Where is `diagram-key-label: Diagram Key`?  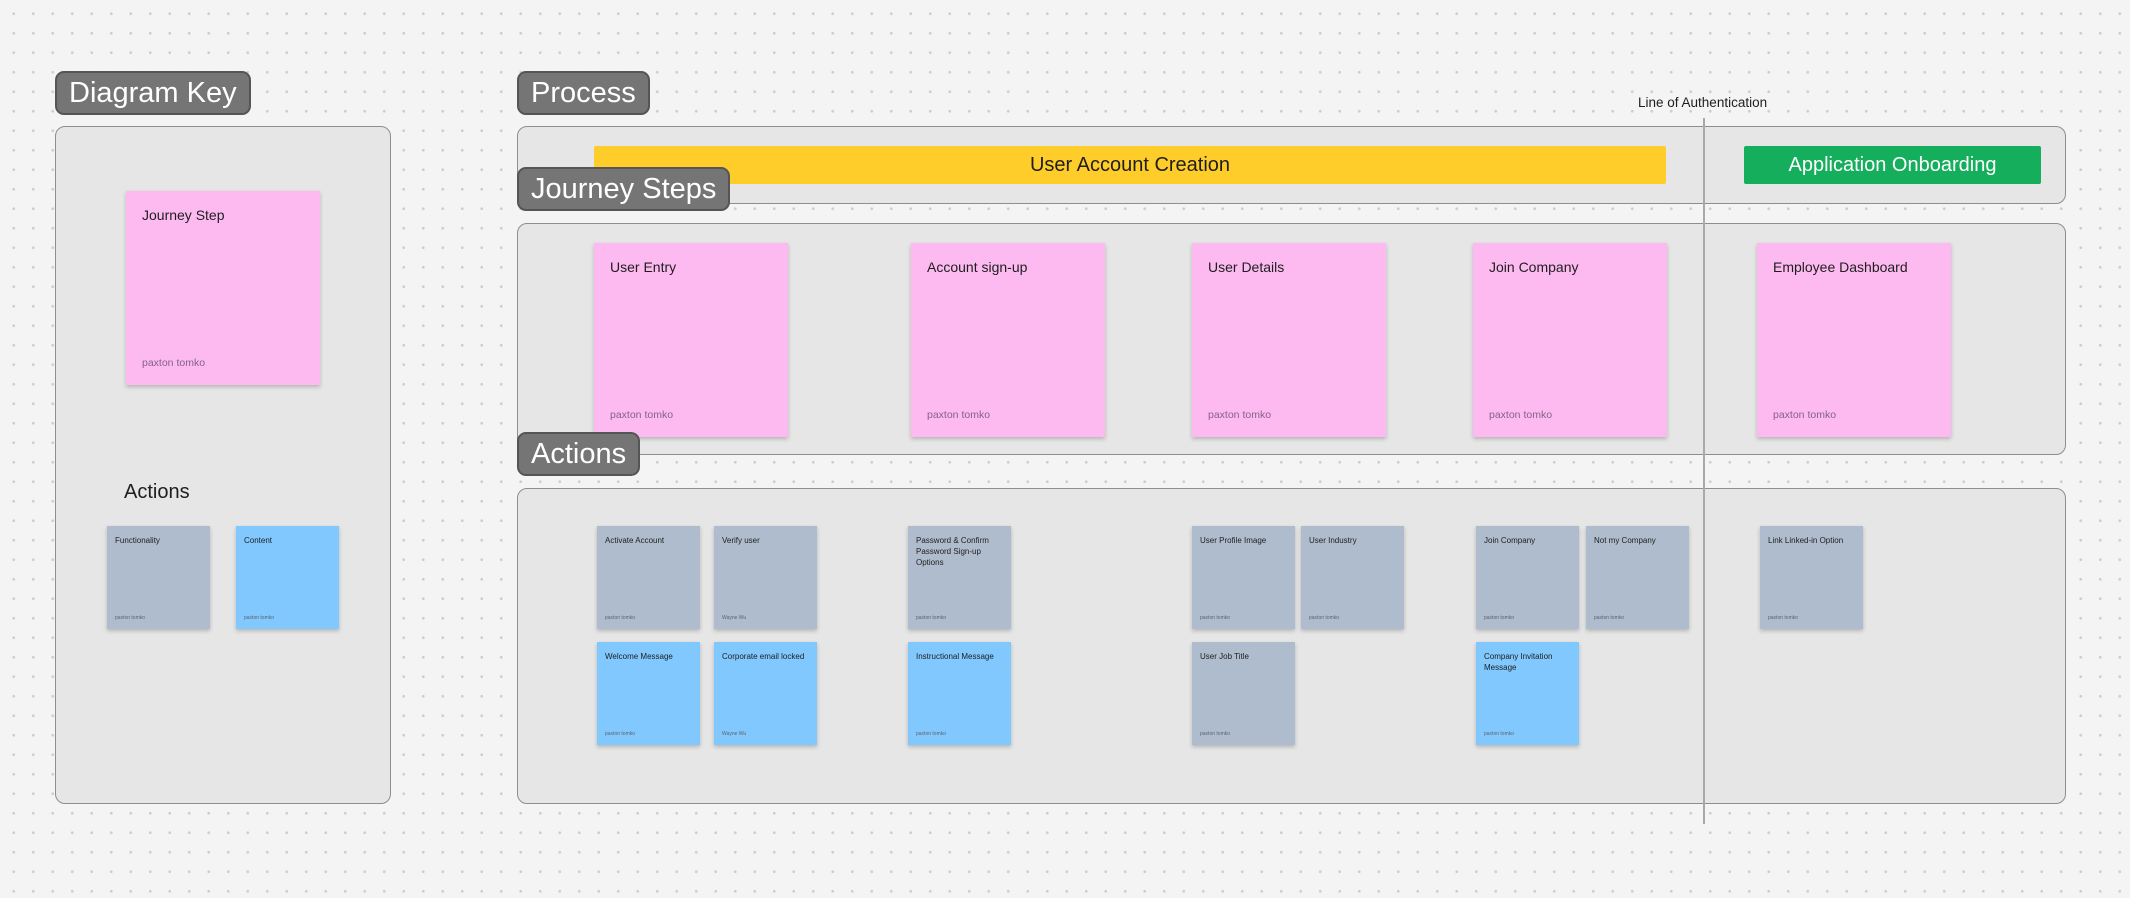
diagram-key-label: Diagram Key is located at coordinates (153, 93).